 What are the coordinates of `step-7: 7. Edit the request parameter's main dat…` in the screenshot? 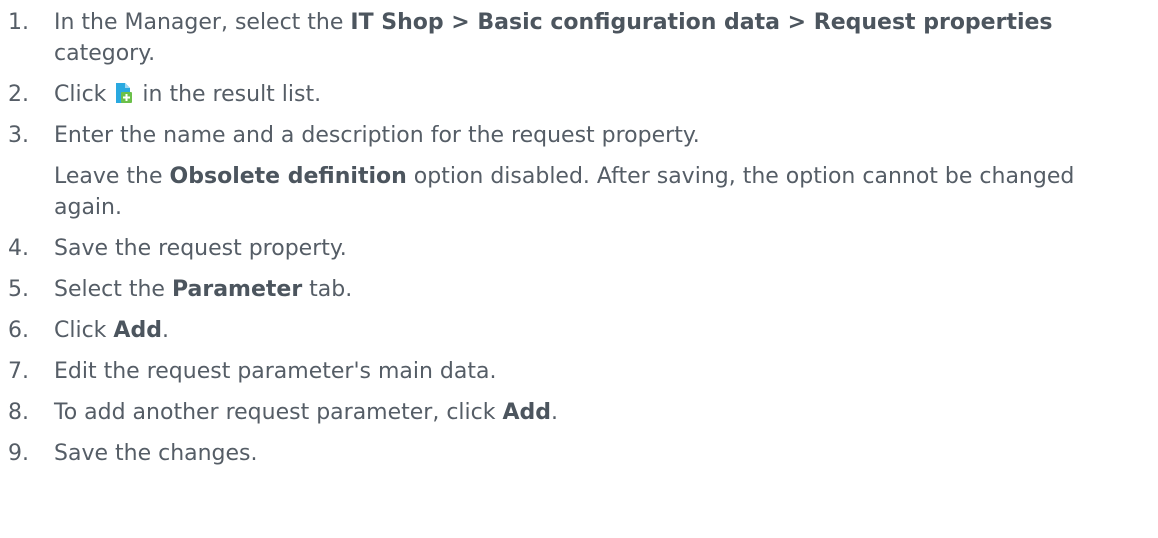 It's located at (579, 371).